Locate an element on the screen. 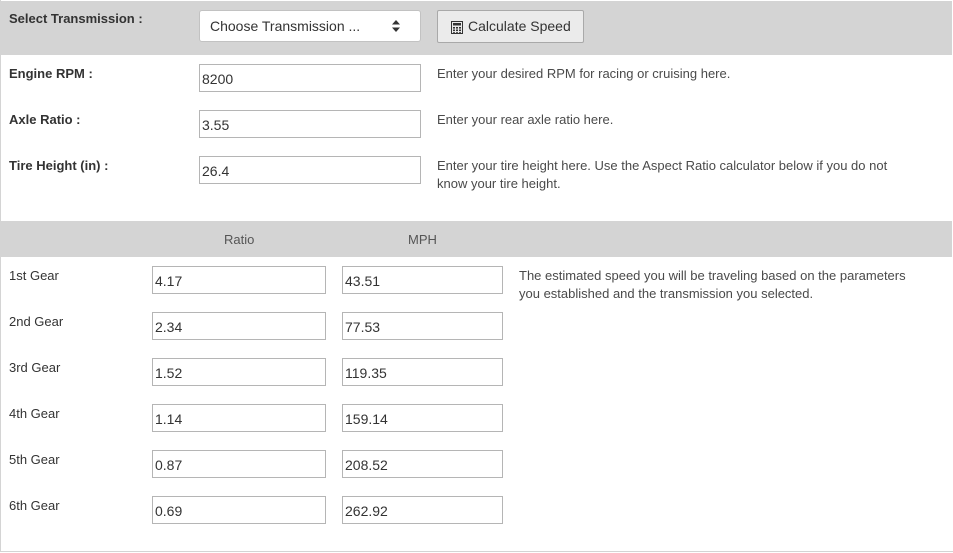  engine-rpm-input is located at coordinates (310, 78).